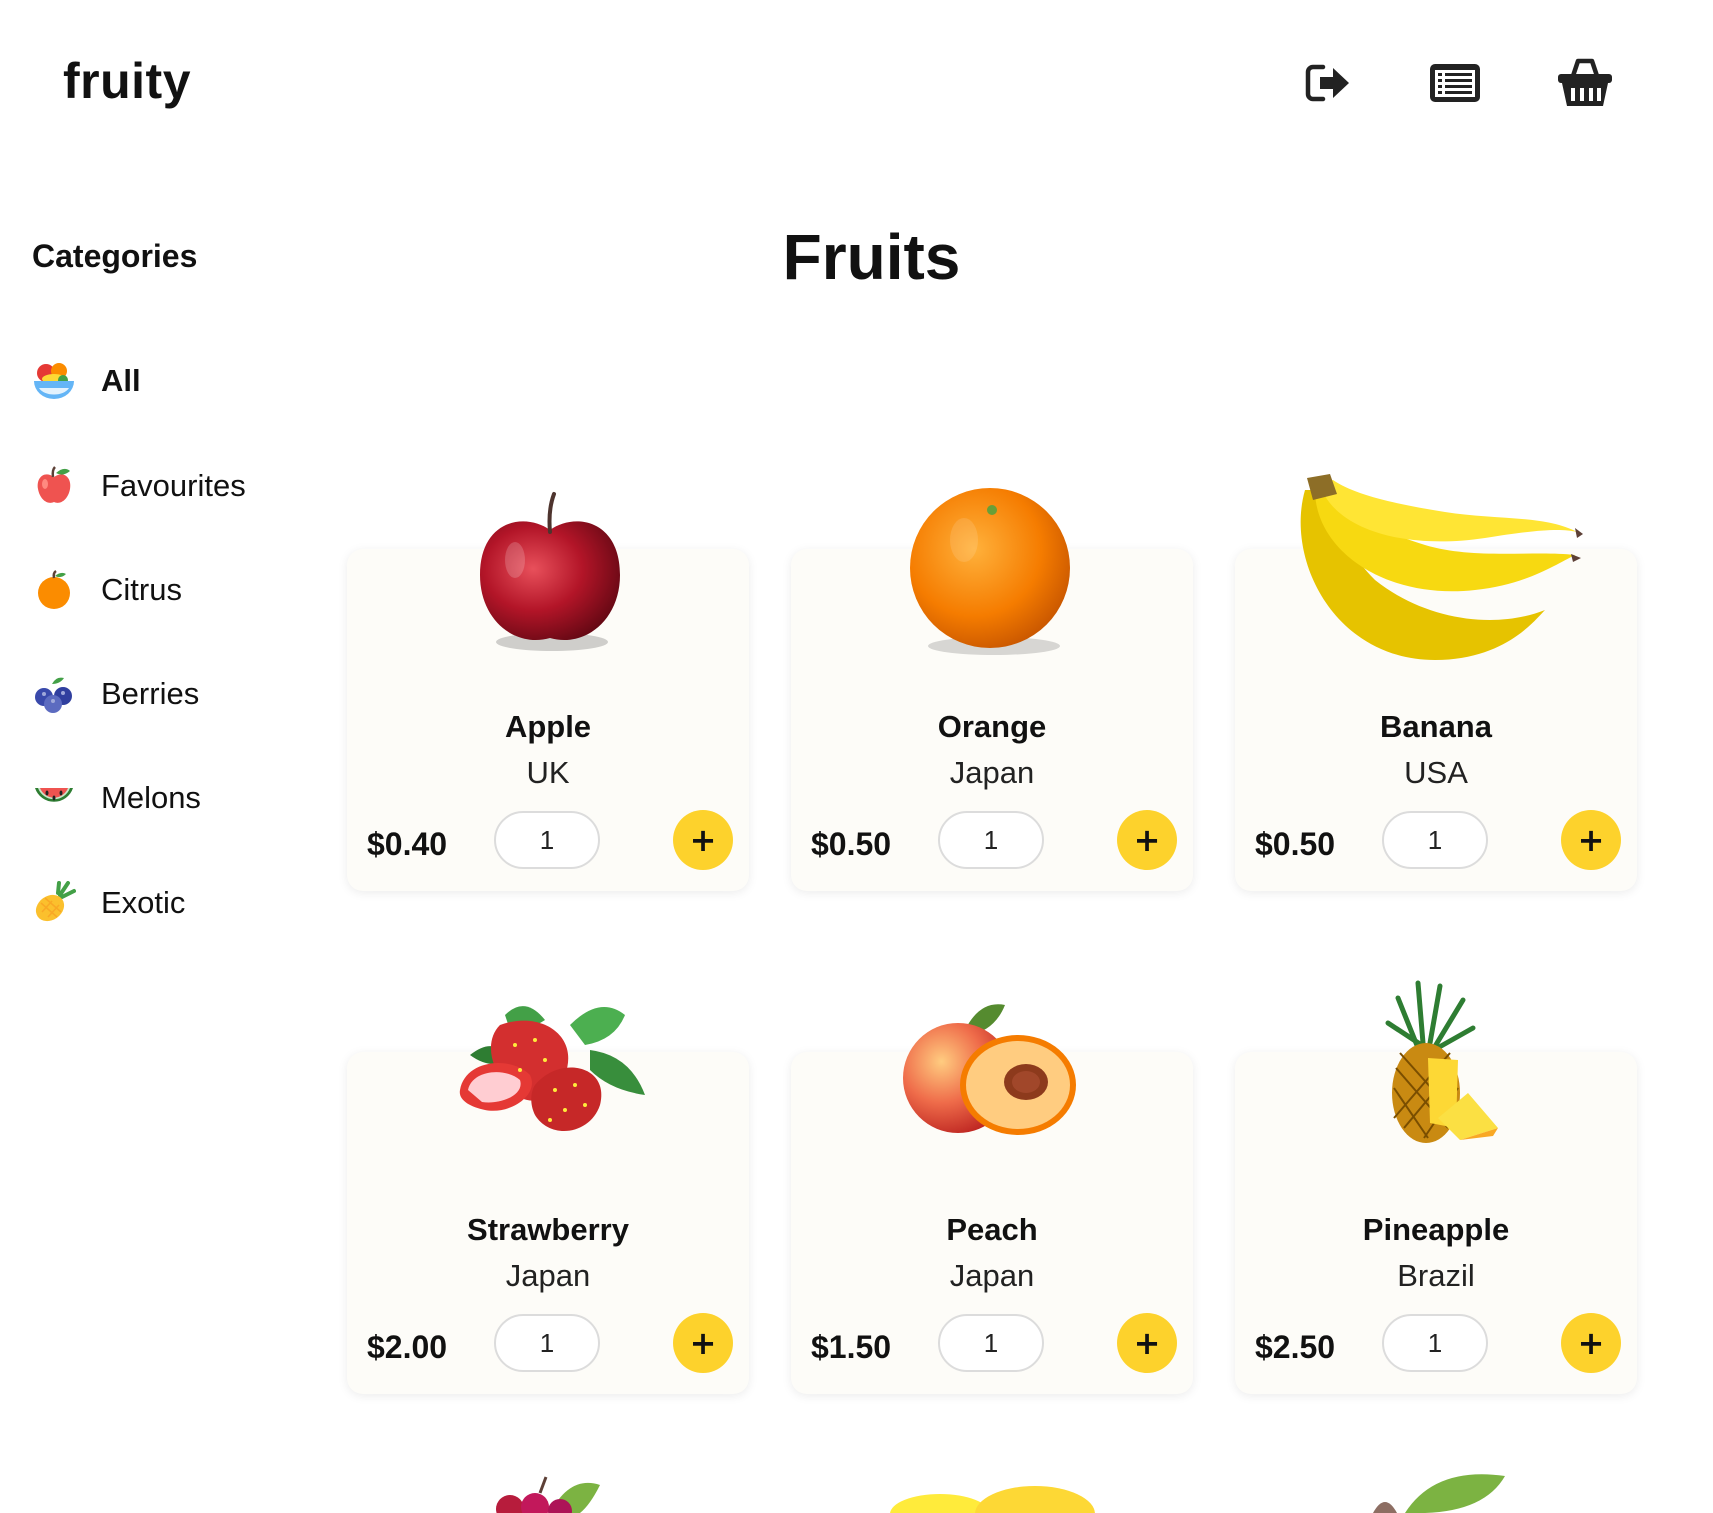 This screenshot has width=1713, height=1513. I want to click on product-origin: UK, so click(548, 772).